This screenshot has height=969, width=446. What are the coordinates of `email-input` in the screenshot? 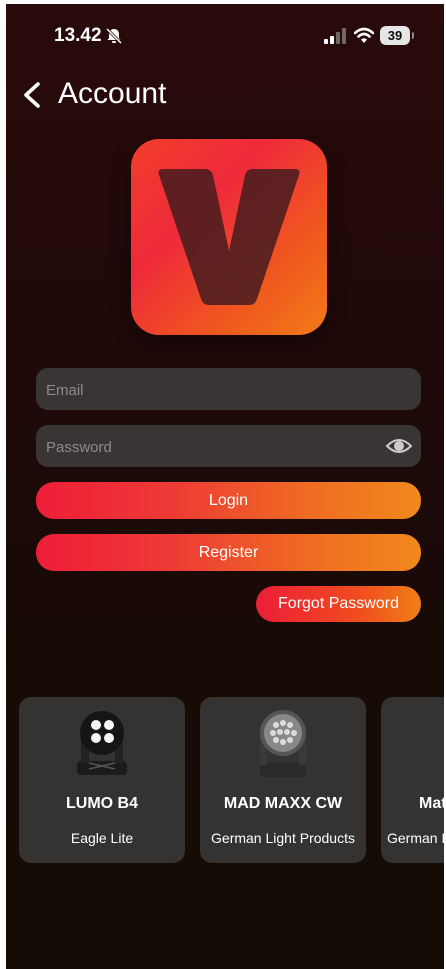 It's located at (211, 390).